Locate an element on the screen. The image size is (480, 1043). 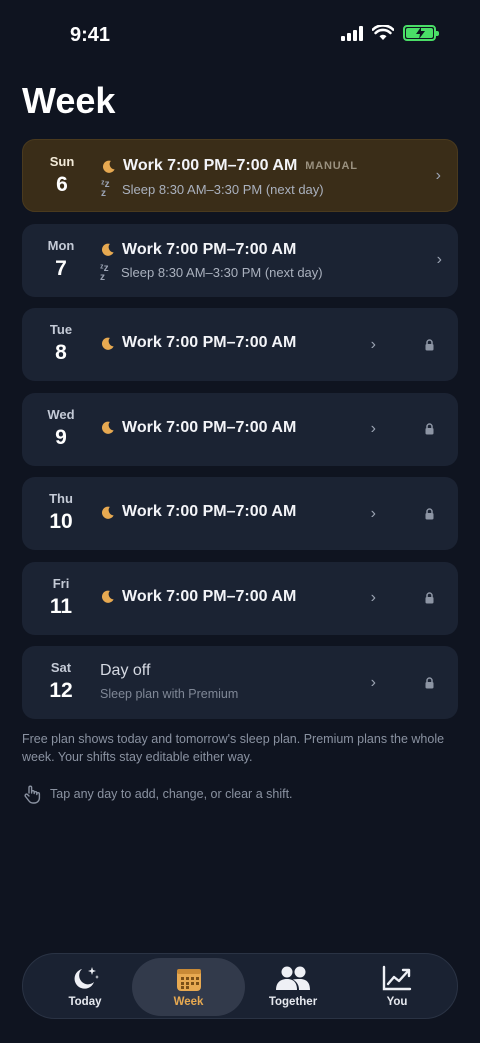
day-of-week: Tue is located at coordinates (61, 329).